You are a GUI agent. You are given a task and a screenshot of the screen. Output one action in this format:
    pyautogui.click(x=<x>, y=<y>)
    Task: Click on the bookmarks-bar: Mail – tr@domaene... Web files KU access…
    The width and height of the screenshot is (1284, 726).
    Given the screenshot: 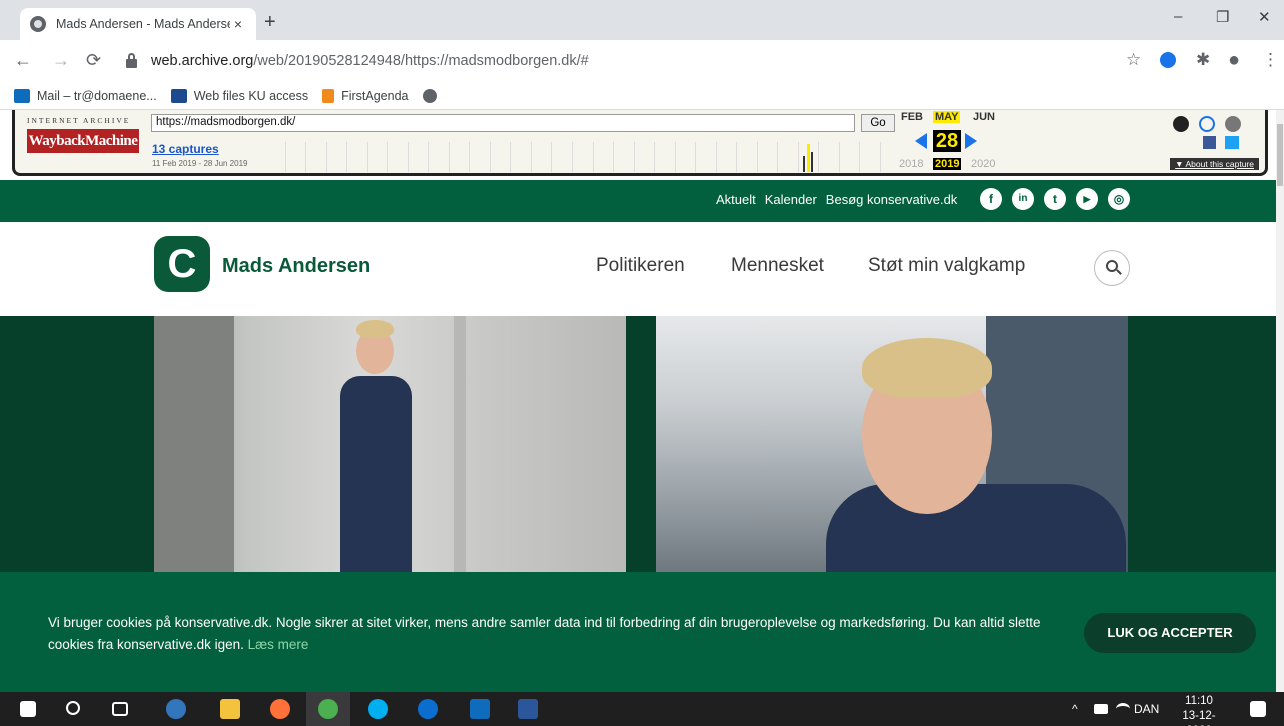 What is the action you would take?
    pyautogui.click(x=642, y=96)
    